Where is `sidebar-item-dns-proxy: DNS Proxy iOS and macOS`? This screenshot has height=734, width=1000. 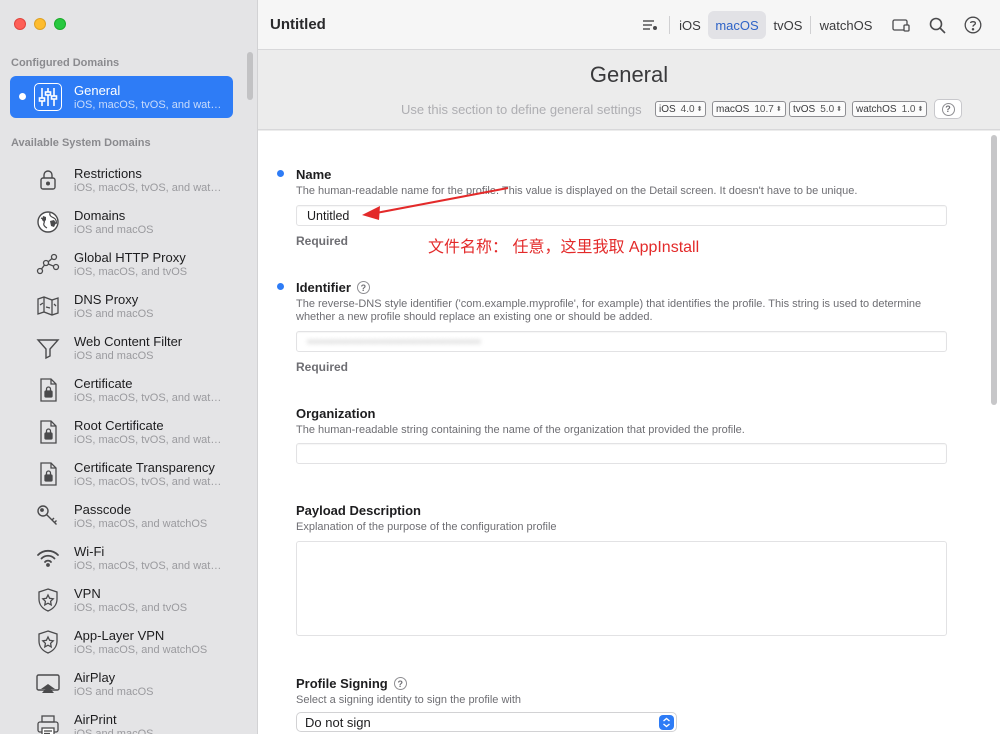
sidebar-item-dns-proxy: DNS Proxy iOS and macOS is located at coordinates (121, 306).